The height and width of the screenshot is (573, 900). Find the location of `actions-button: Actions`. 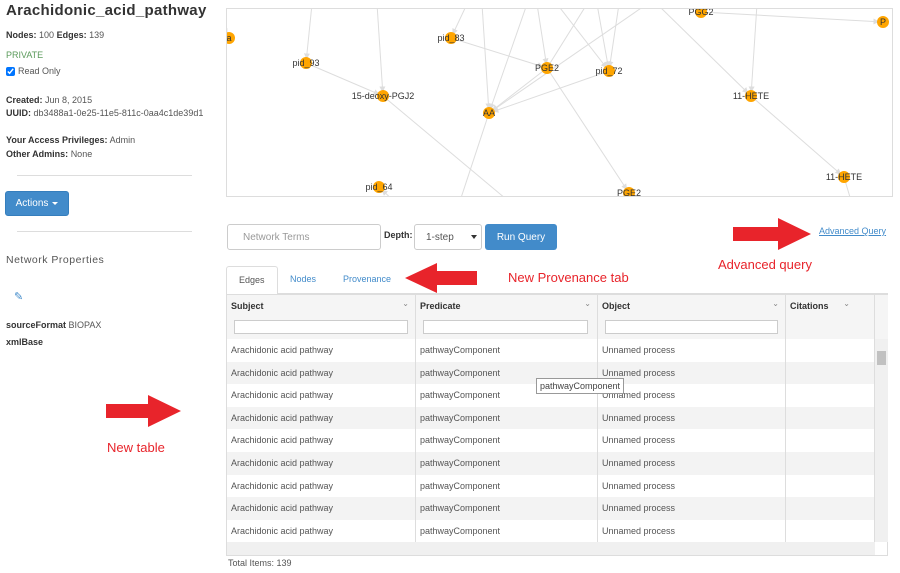

actions-button: Actions is located at coordinates (37, 203).